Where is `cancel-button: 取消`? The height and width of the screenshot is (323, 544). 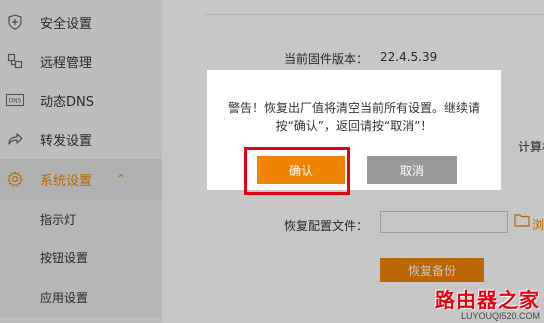 cancel-button: 取消 is located at coordinates (412, 170).